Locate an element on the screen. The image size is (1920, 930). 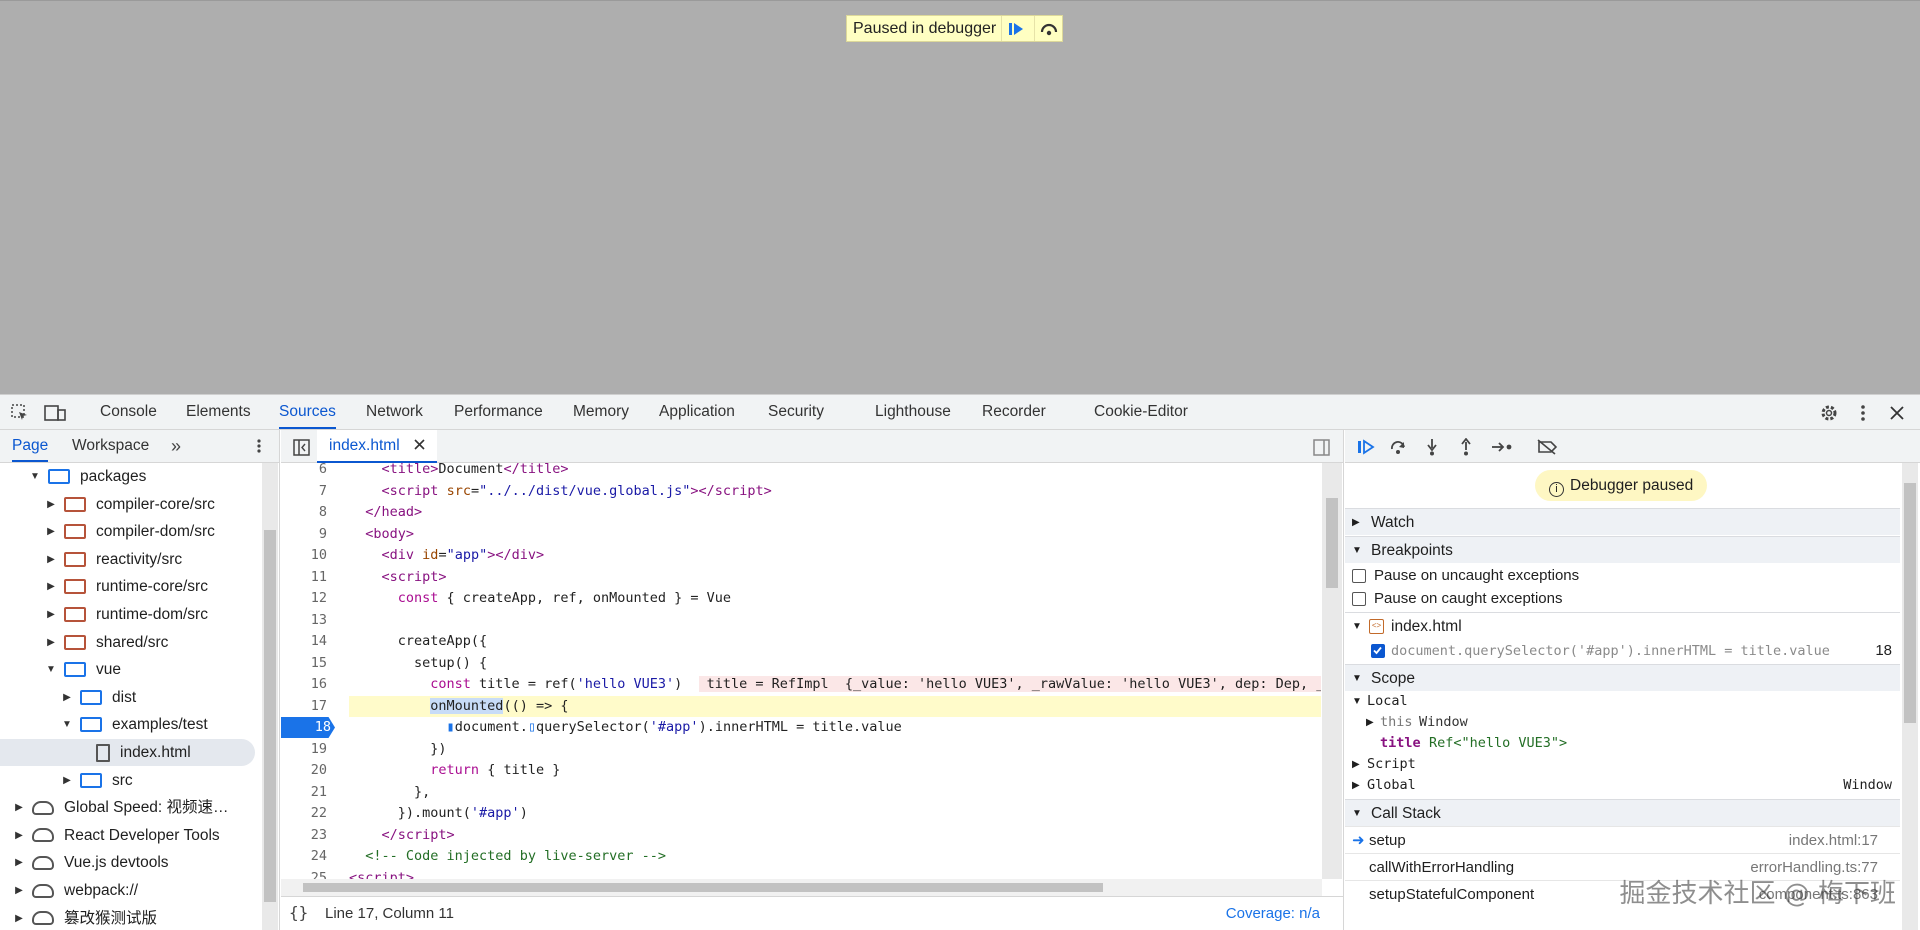
tree-node: ▼ examples/test is located at coordinates (127, 724).